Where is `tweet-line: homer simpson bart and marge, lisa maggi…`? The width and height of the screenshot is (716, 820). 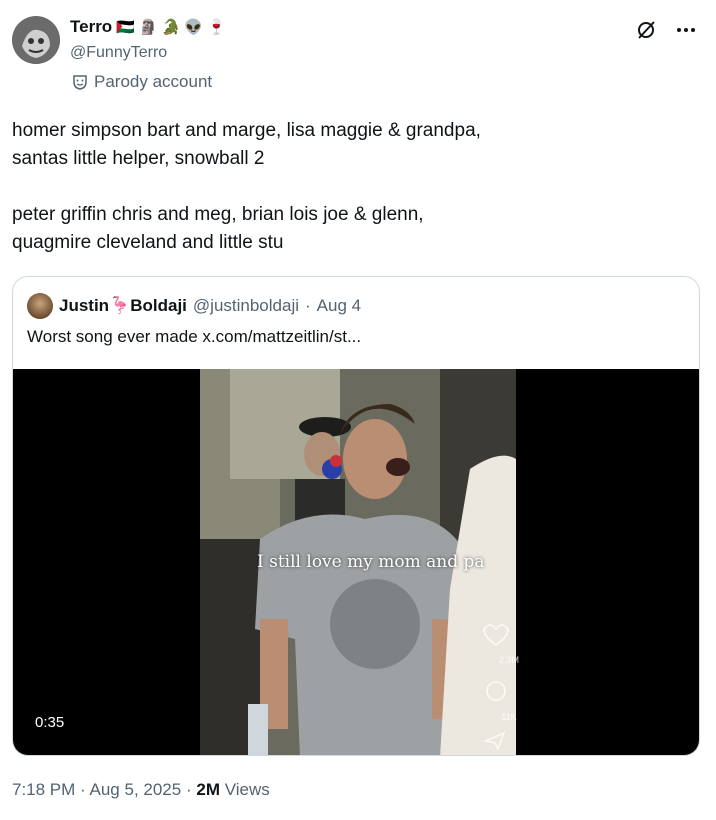 tweet-line: homer simpson bart and marge, lisa maggi… is located at coordinates (246, 130).